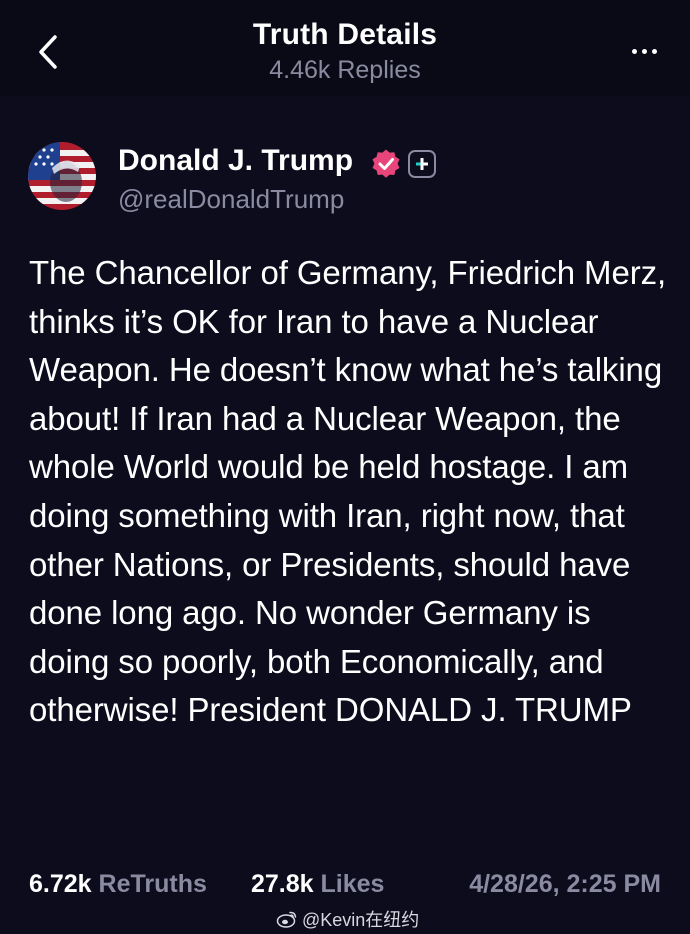 Image resolution: width=690 pixels, height=934 pixels. What do you see at coordinates (644, 51) in the screenshot?
I see `more-options-button` at bounding box center [644, 51].